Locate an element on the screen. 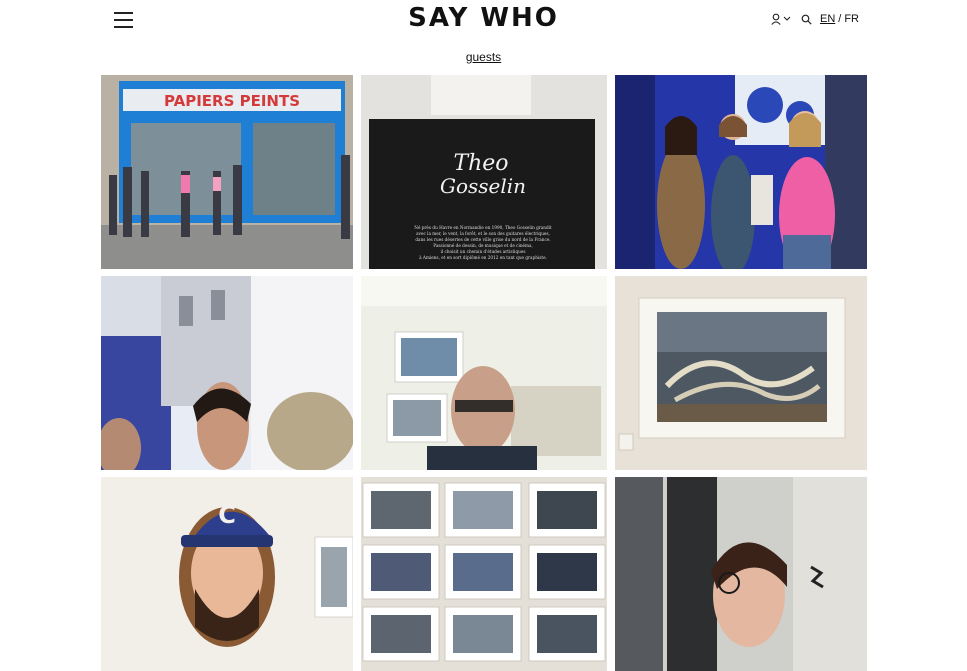 Image resolution: width=967 pixels, height=671 pixels. gallery-photo: C is located at coordinates (227, 574).